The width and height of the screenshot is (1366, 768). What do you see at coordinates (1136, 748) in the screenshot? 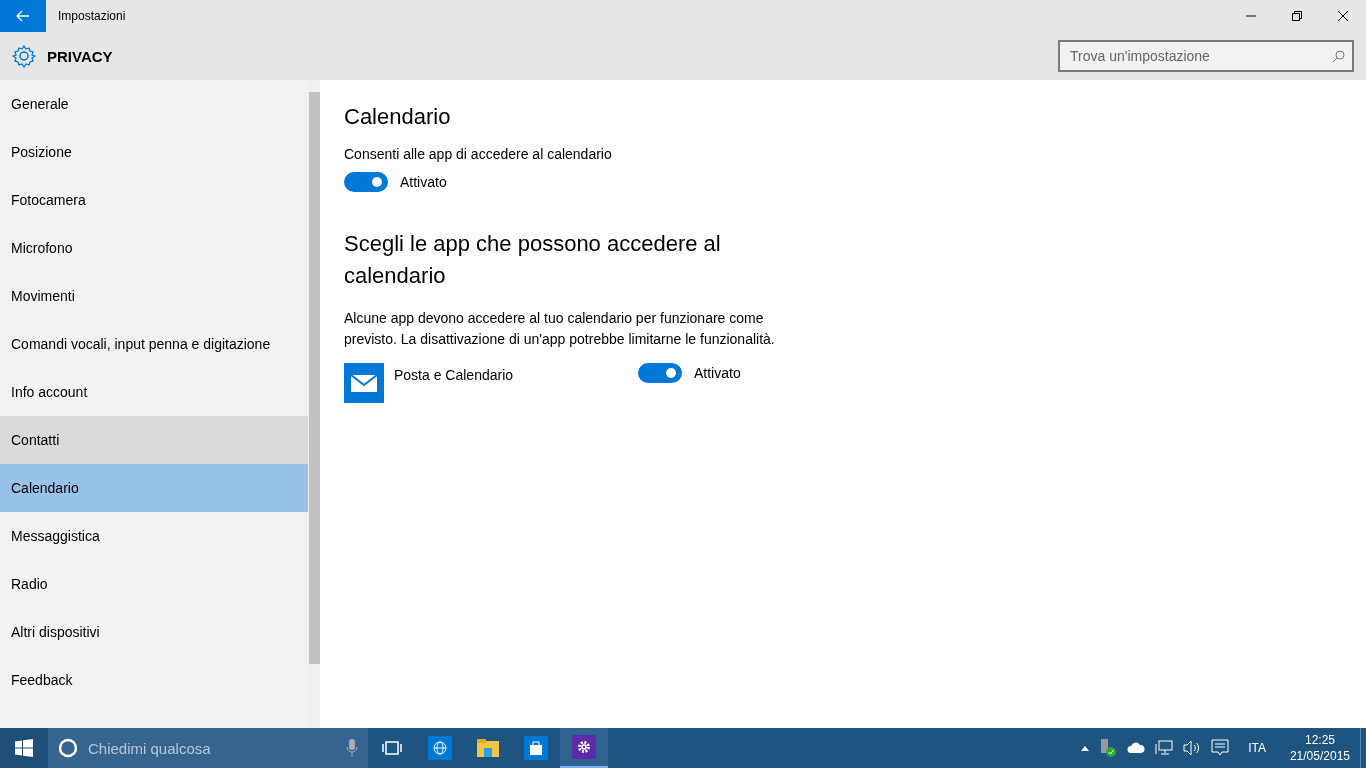
I see `cloud-icon` at bounding box center [1136, 748].